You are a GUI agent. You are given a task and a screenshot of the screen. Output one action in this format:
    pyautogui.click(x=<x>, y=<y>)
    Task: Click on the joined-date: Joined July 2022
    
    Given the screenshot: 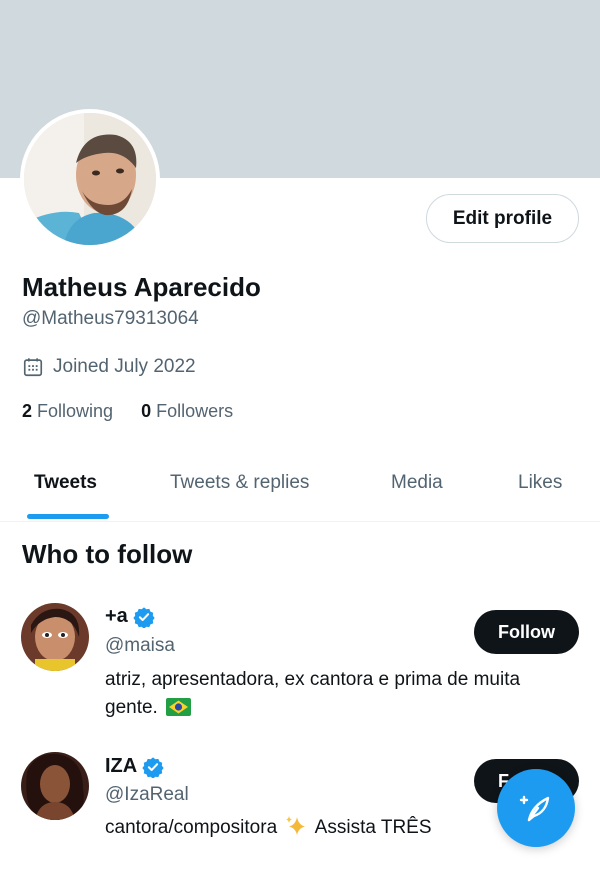 What is the action you would take?
    pyautogui.click(x=109, y=367)
    